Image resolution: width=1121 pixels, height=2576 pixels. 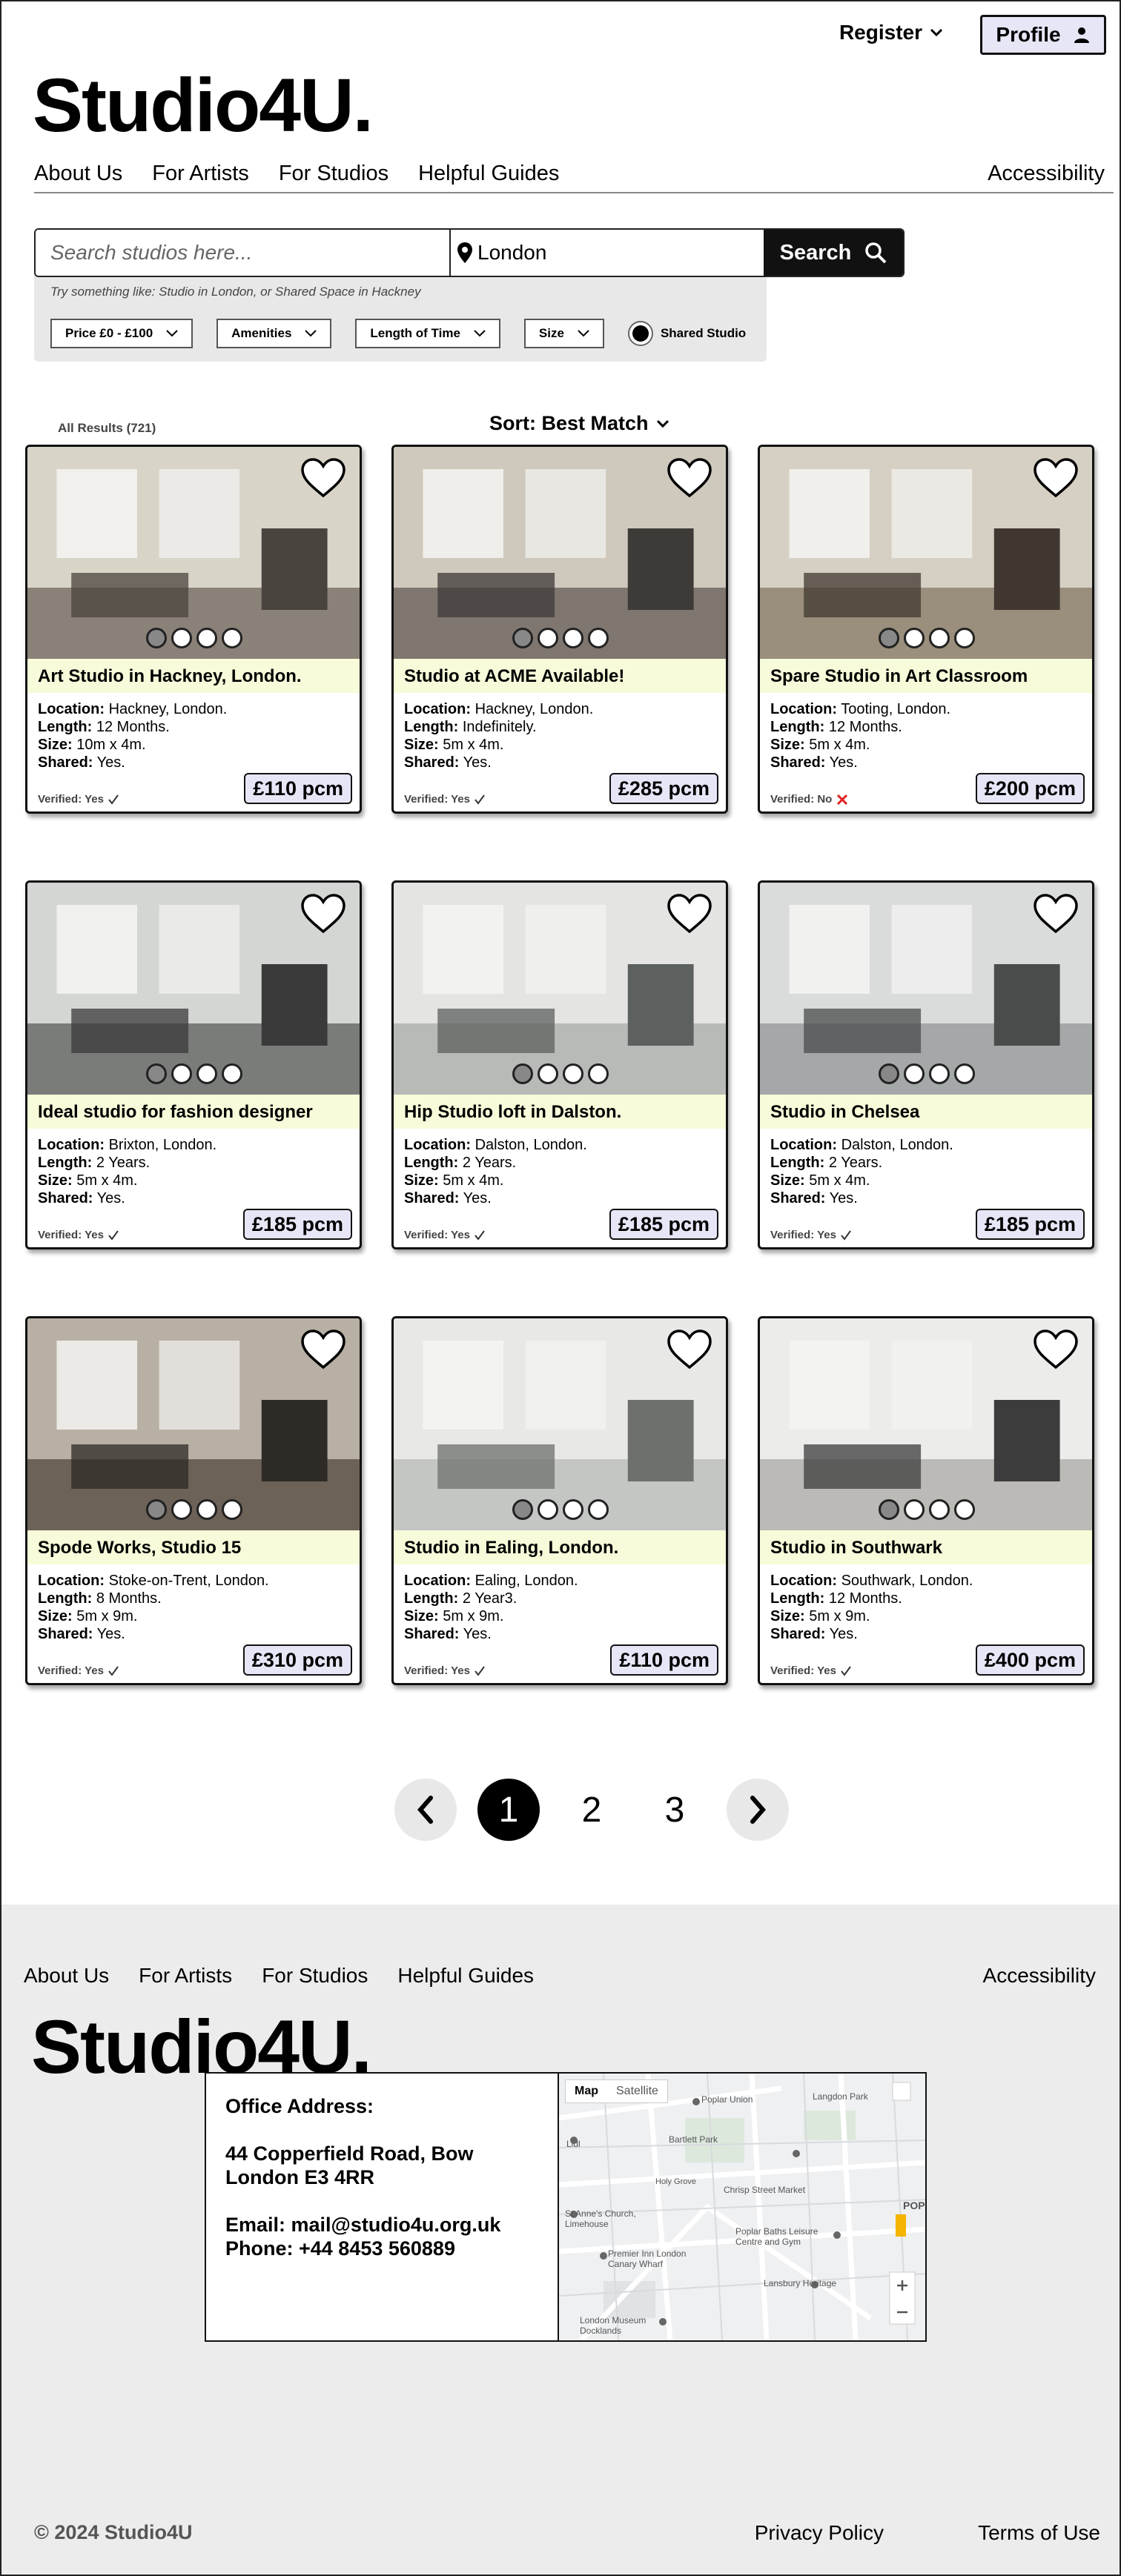 I want to click on footer-nav-about-us: About Us, so click(x=66, y=1976).